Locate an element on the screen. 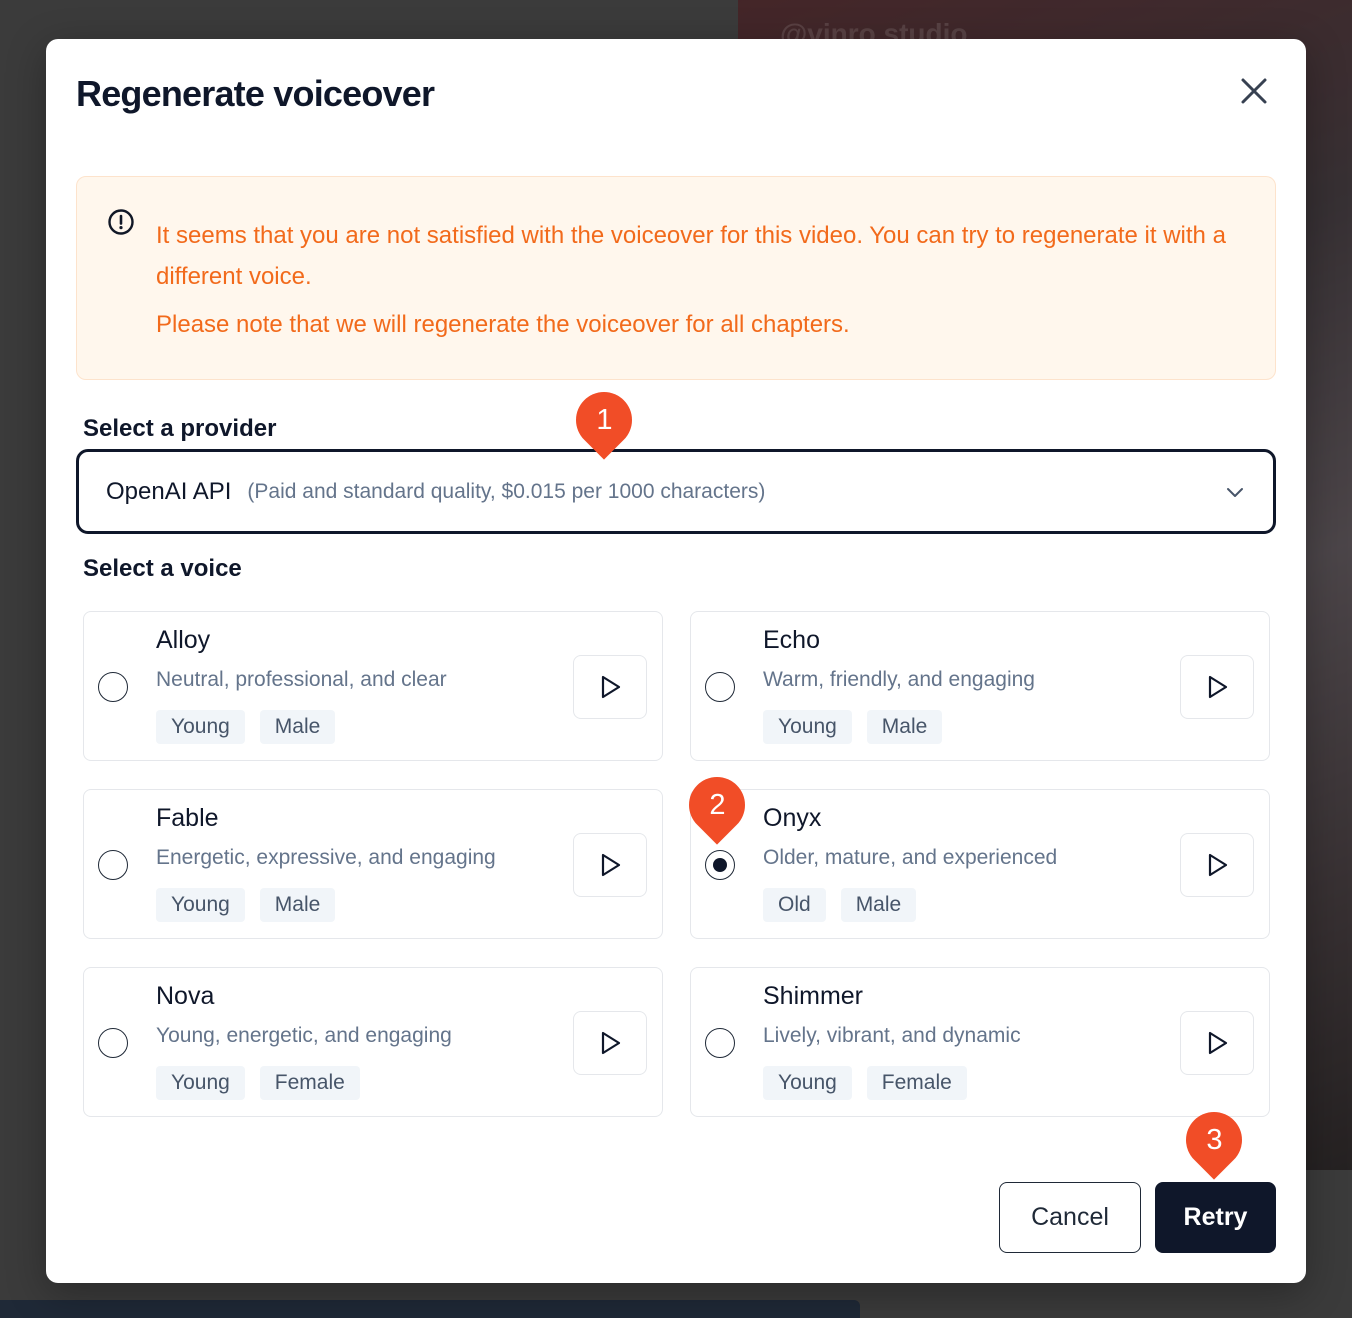 The width and height of the screenshot is (1352, 1318). voice-description: Young, energetic, and engaging is located at coordinates (304, 1035).